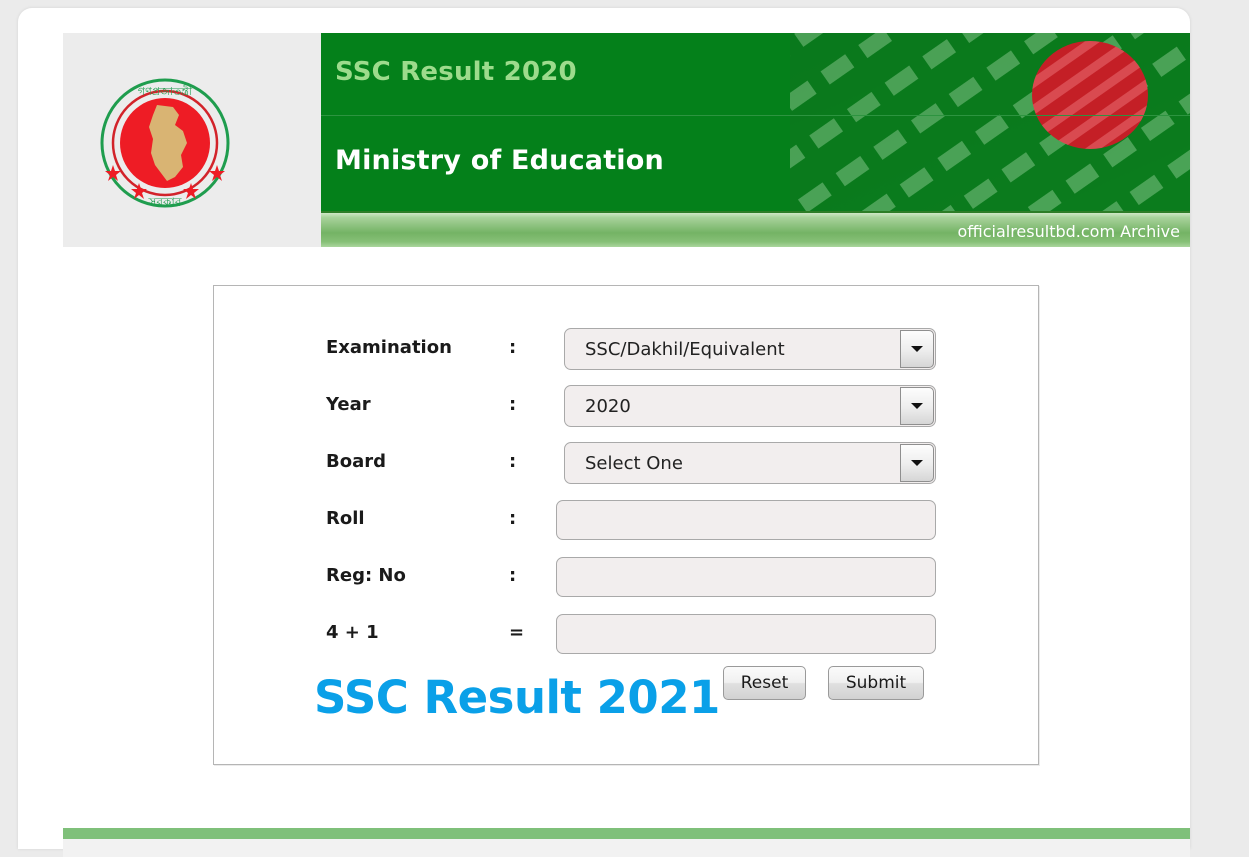  I want to click on svg-text: গণপ্রজাতন্ত্রী, so click(165, 91).